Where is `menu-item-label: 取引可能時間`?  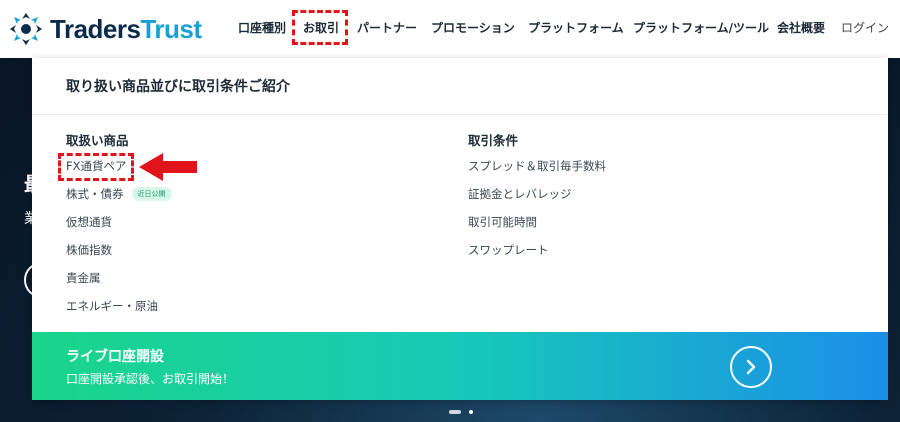 menu-item-label: 取引可能時間 is located at coordinates (502, 222).